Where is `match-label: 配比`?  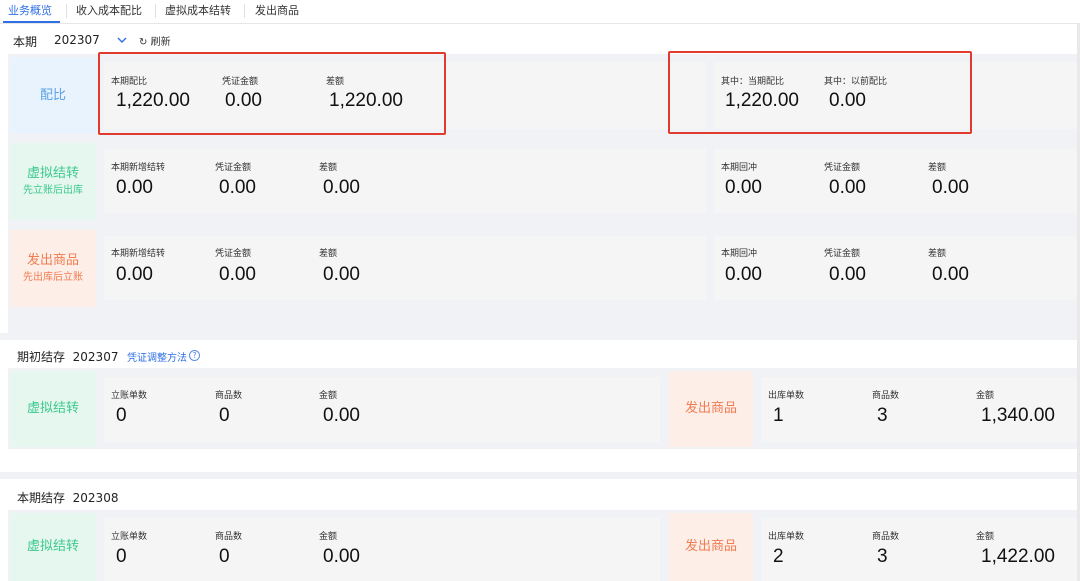 match-label: 配比 is located at coordinates (52, 95).